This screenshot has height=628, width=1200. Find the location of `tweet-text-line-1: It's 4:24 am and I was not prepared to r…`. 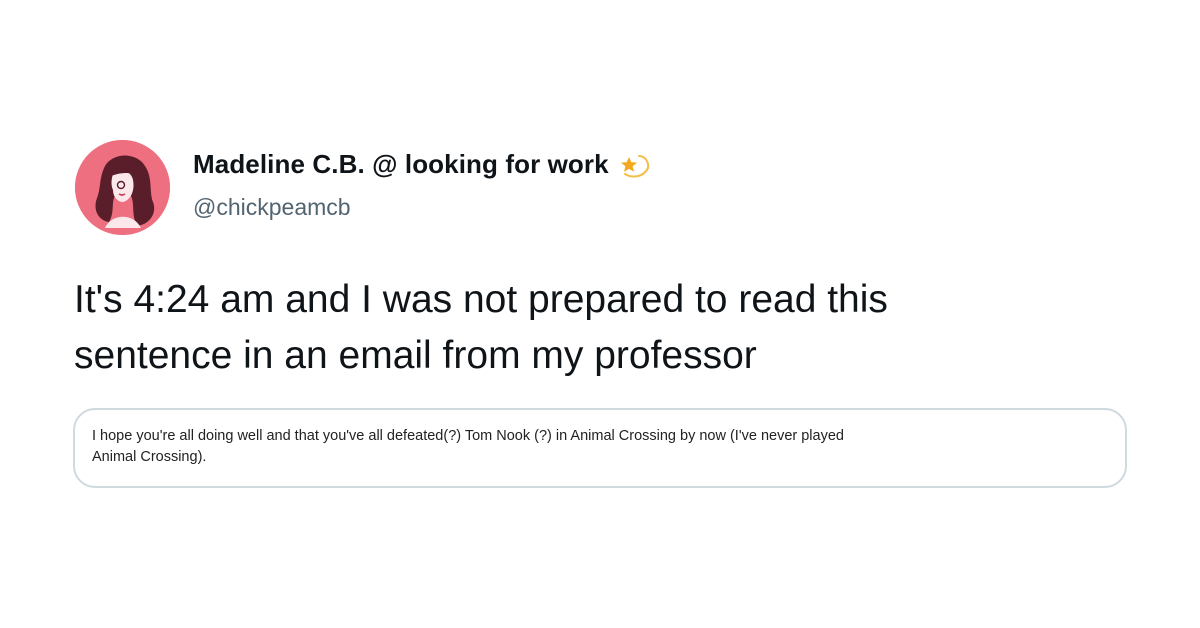

tweet-text-line-1: It's 4:24 am and I was not prepared to r… is located at coordinates (481, 299).